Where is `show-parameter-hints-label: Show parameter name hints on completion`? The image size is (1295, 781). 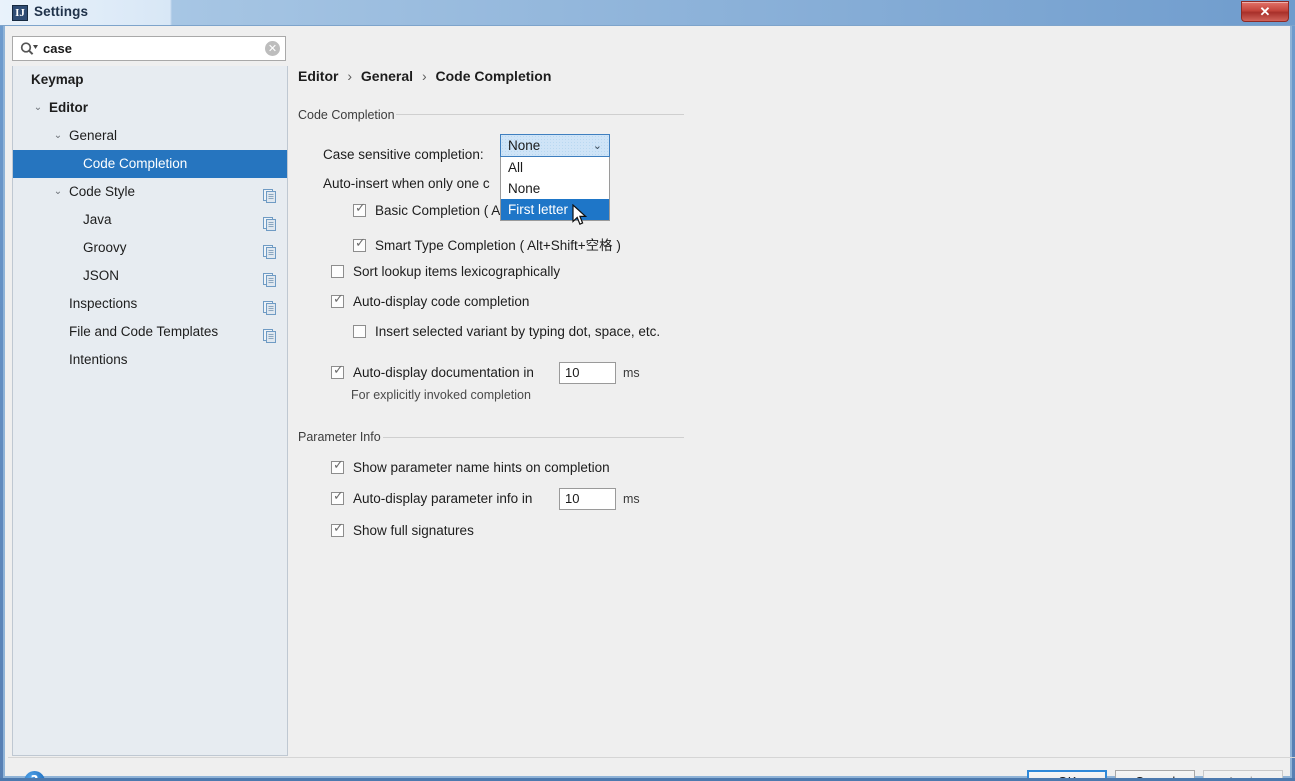
show-parameter-hints-label: Show parameter name hints on completion is located at coordinates (481, 467).